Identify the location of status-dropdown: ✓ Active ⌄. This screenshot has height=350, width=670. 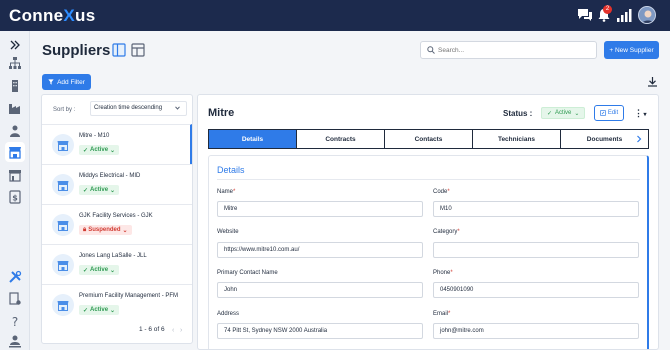
(563, 113).